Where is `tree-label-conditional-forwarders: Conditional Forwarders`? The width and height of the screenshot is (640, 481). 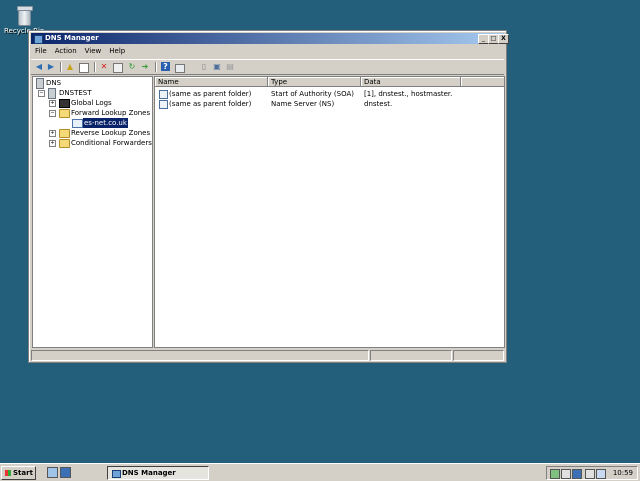
tree-label-conditional-forwarders: Conditional Forwarders is located at coordinates (111, 143).